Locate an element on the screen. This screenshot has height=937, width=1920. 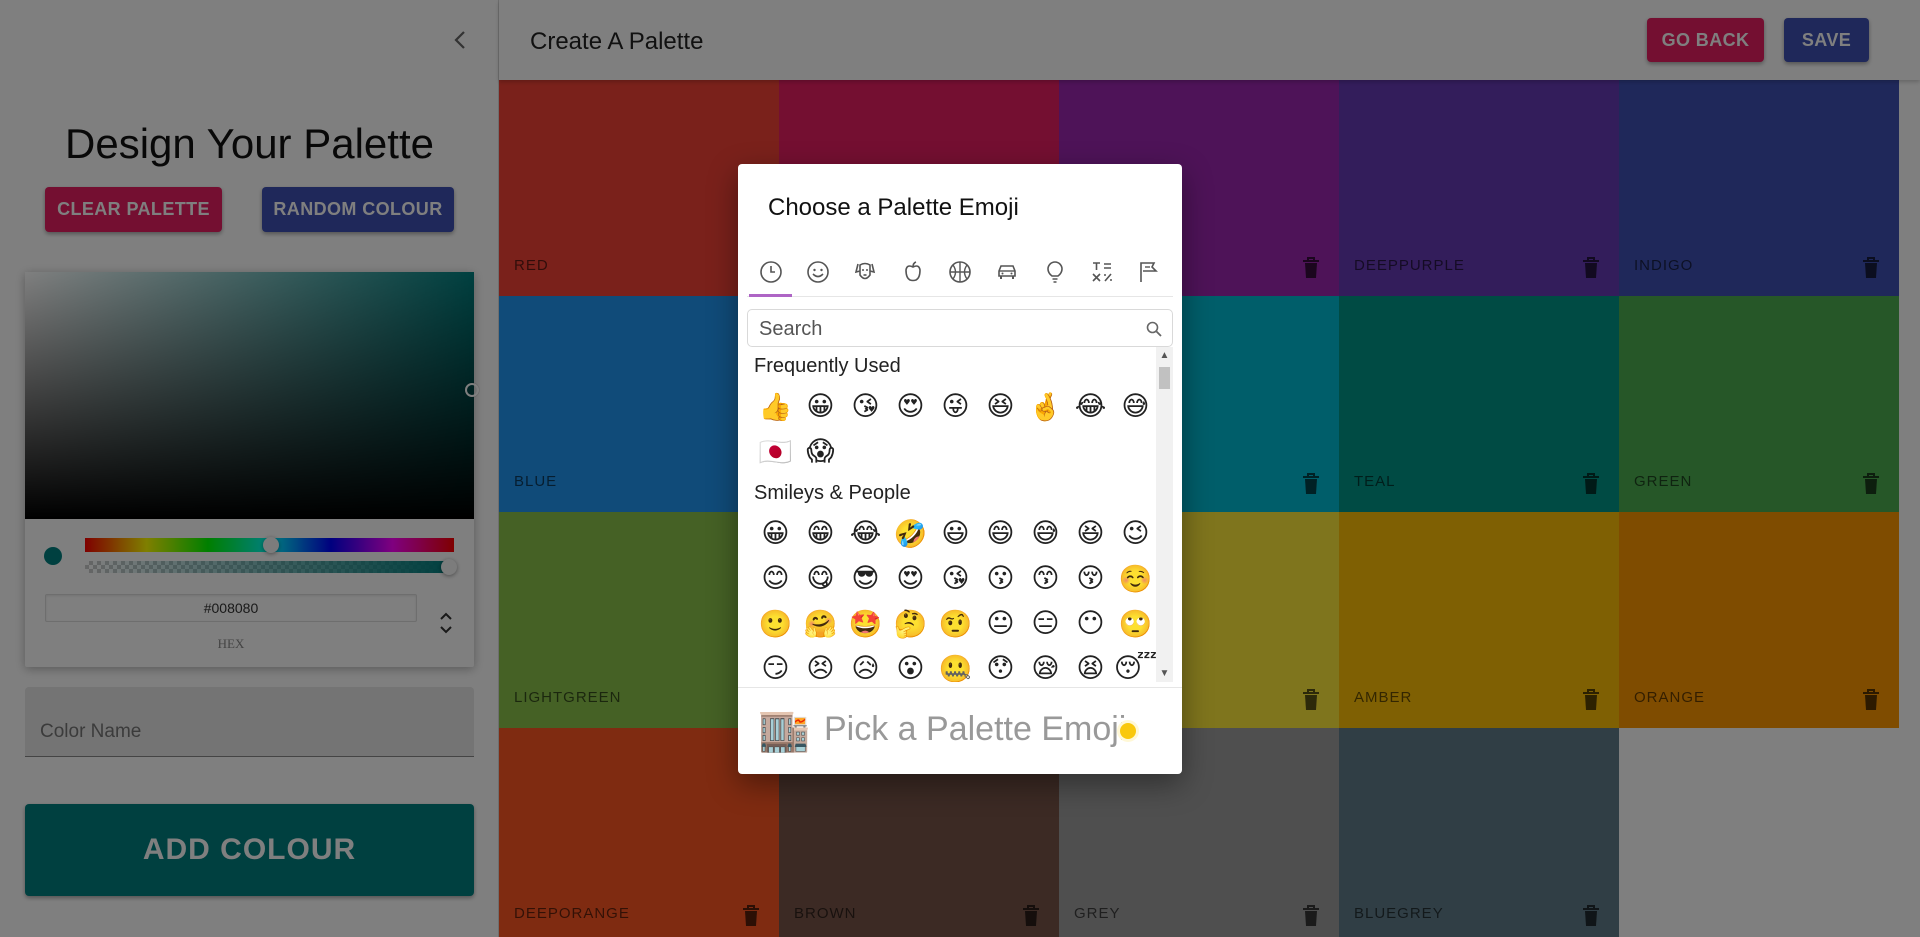
emoji-preview: 🏬 Pick a Palette Emoji is located at coordinates (960, 730).